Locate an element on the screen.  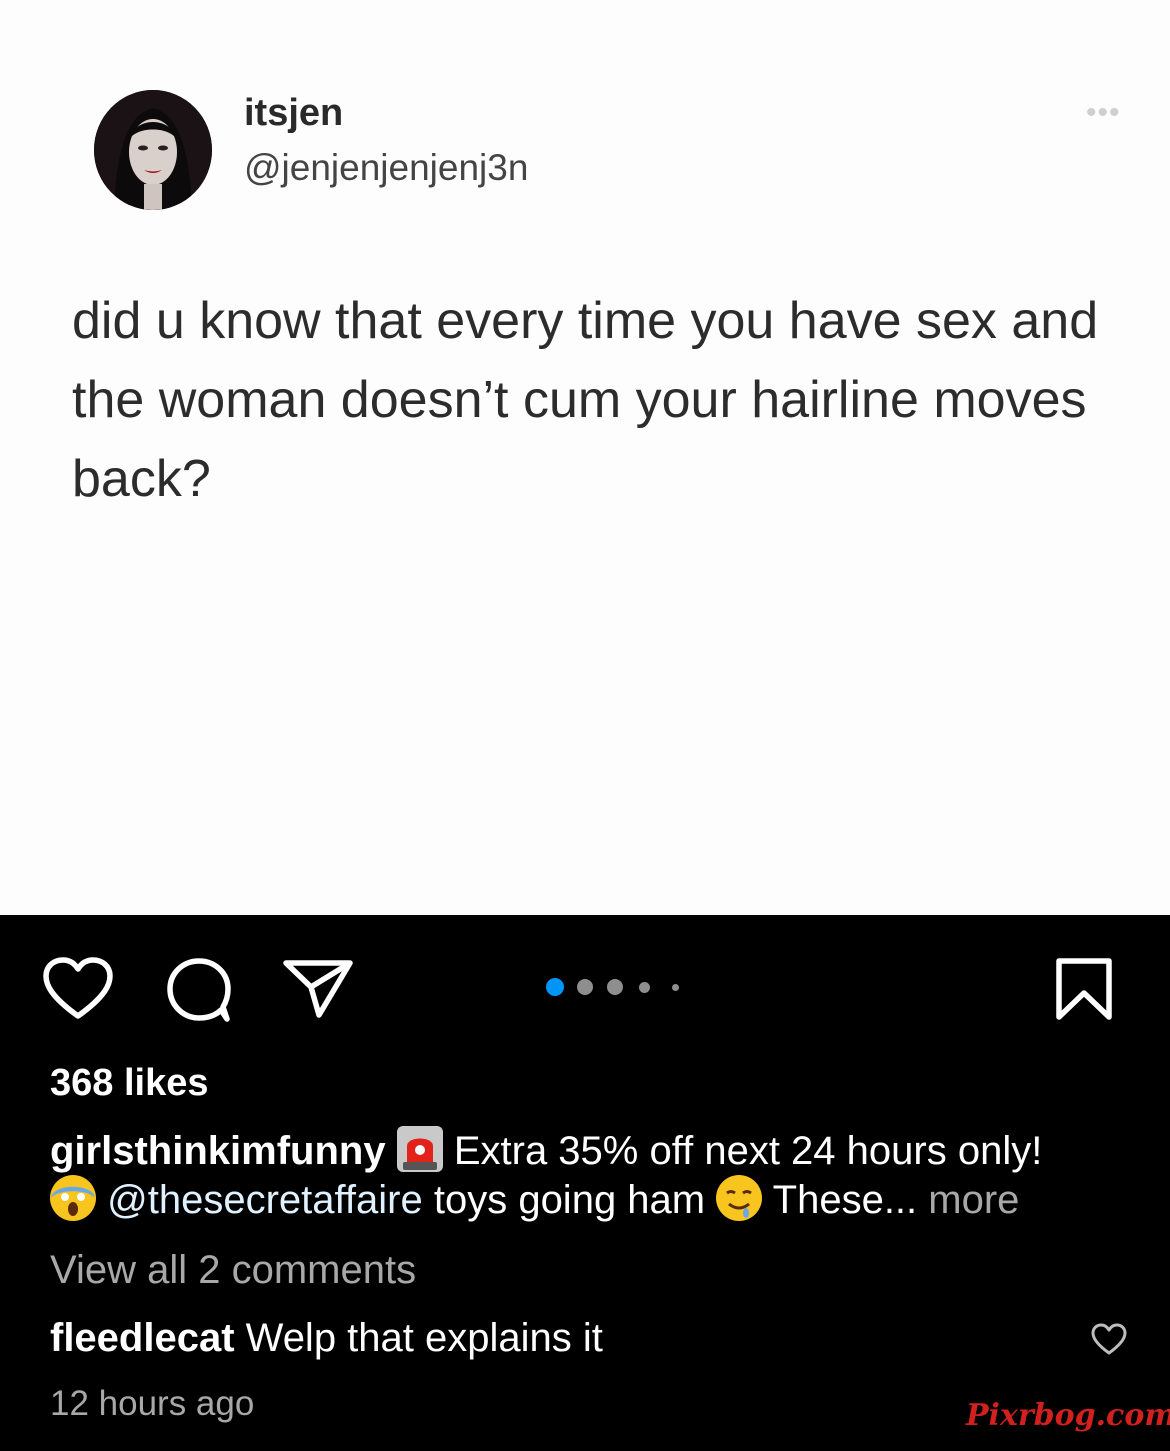
post-timestamp: 12 hours ago is located at coordinates (152, 1403).